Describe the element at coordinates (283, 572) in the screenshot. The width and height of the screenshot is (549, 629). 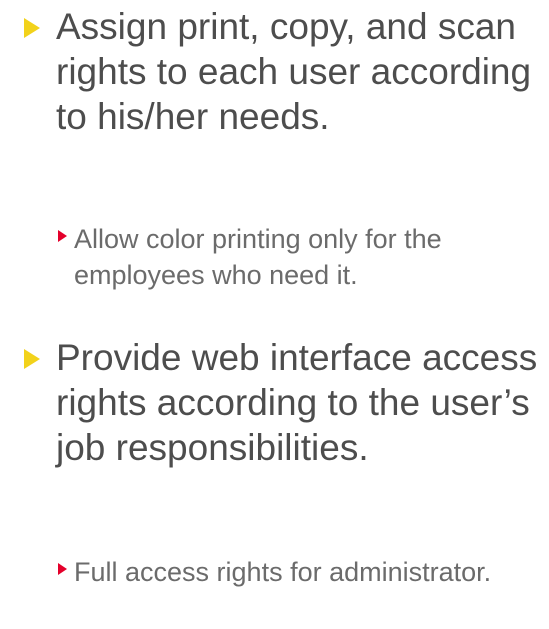
I see `sub-bullet-text: Full access rights for administrator.` at that location.